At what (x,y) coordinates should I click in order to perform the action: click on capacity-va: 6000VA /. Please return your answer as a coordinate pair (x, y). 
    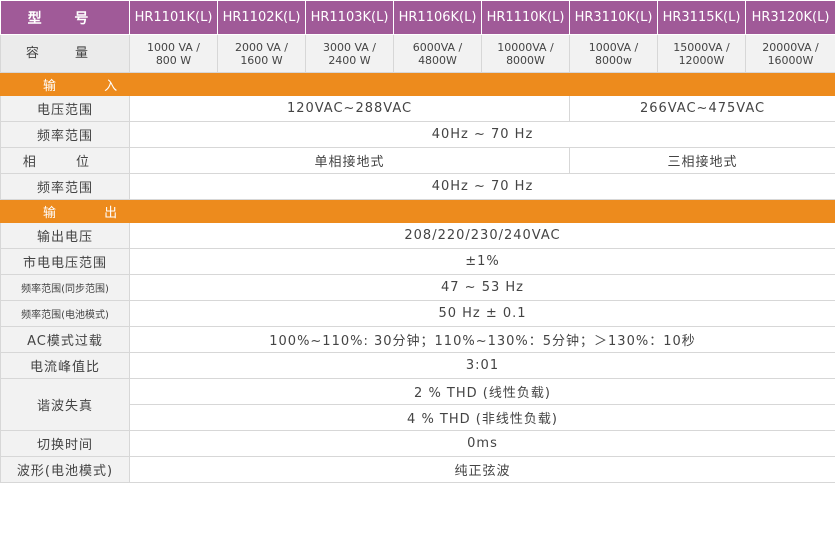
    Looking at the image, I should click on (437, 47).